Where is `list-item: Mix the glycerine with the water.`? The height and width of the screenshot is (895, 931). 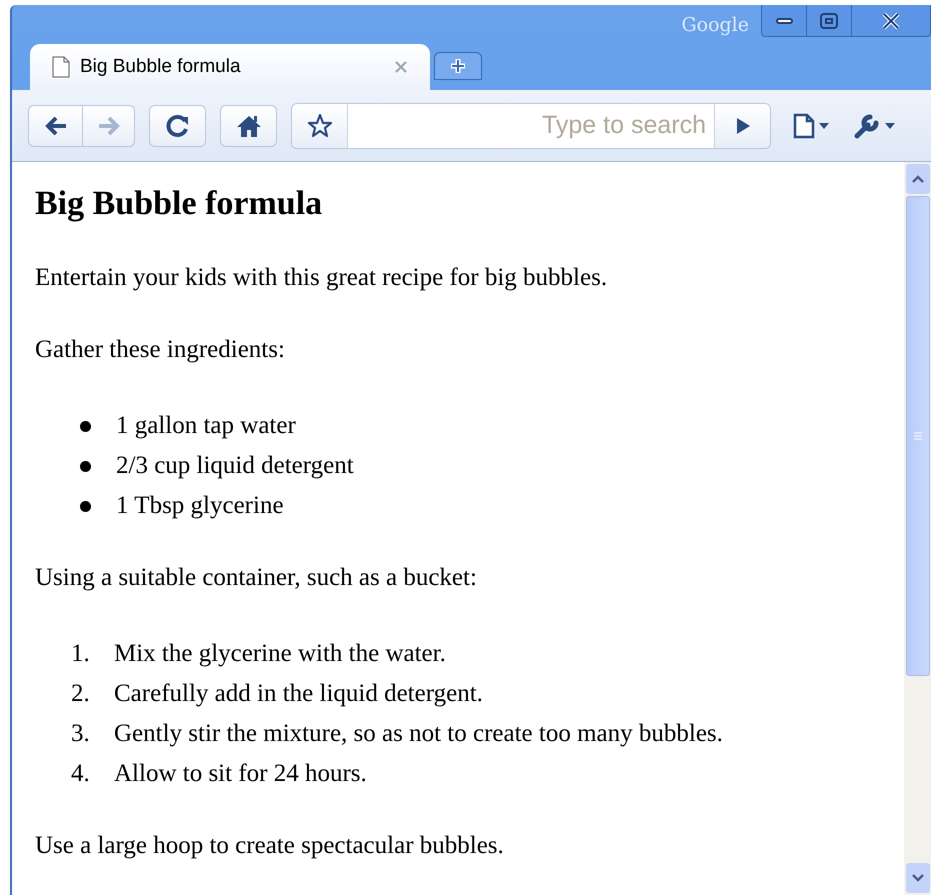
list-item: Mix the glycerine with the water. is located at coordinates (280, 654).